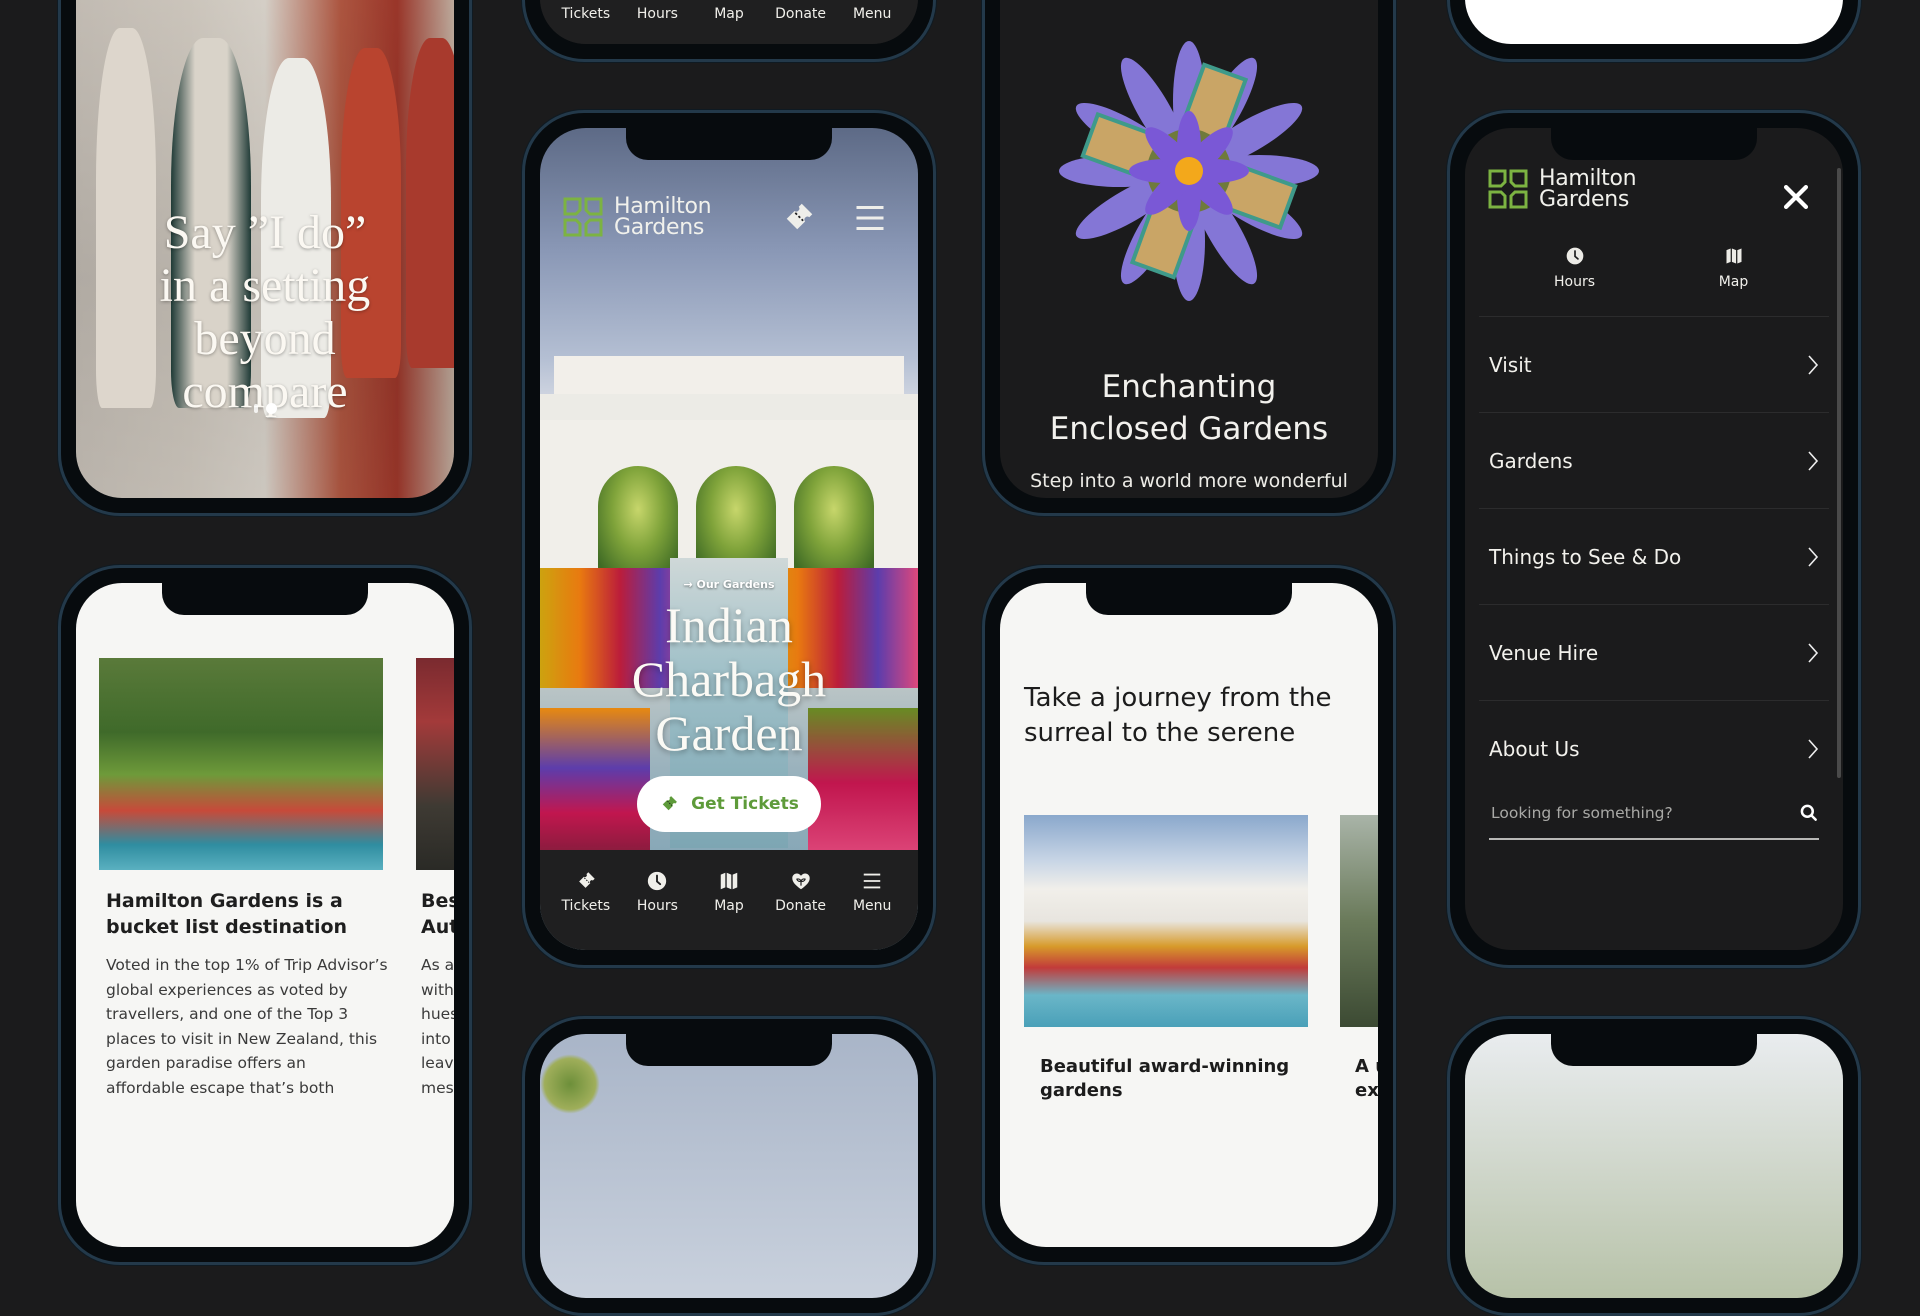  What do you see at coordinates (241, 764) in the screenshot?
I see `couple-garden-photo` at bounding box center [241, 764].